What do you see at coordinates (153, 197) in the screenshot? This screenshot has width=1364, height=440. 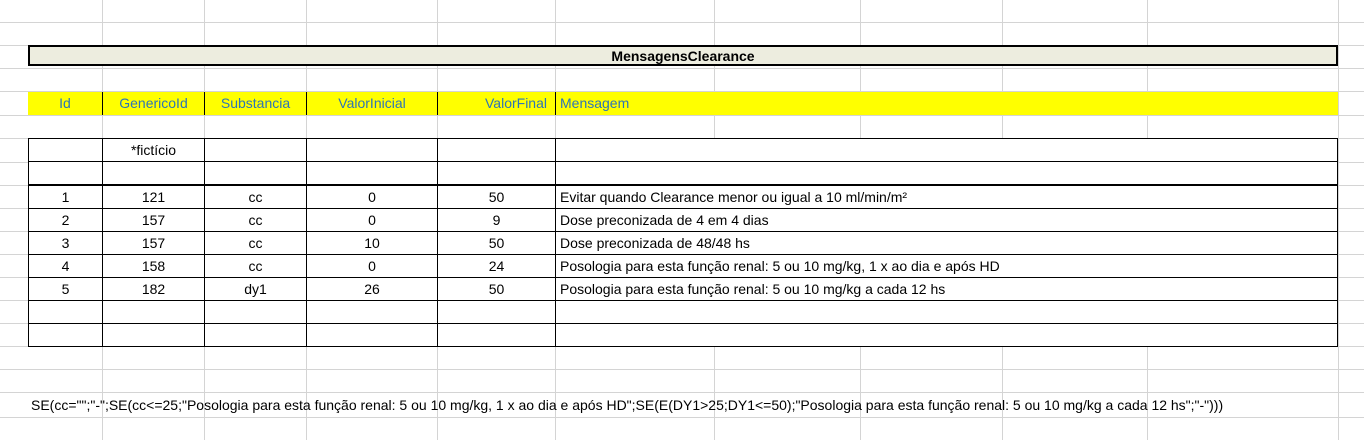 I see `generico-id-cell: 121` at bounding box center [153, 197].